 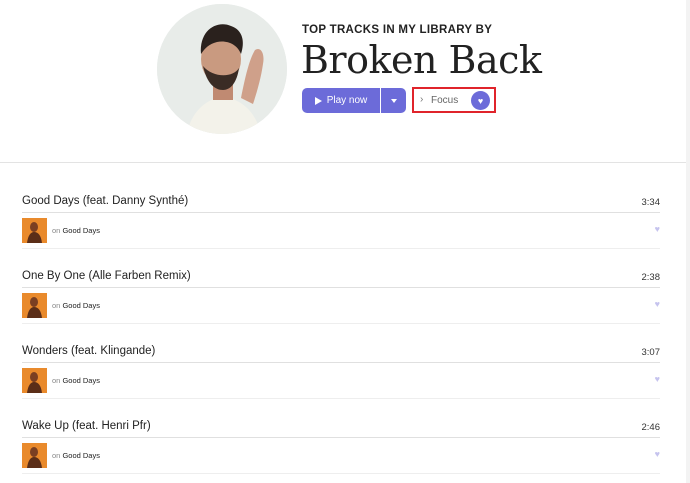 What do you see at coordinates (480, 100) in the screenshot?
I see `favorite-heart-icon: ♥` at bounding box center [480, 100].